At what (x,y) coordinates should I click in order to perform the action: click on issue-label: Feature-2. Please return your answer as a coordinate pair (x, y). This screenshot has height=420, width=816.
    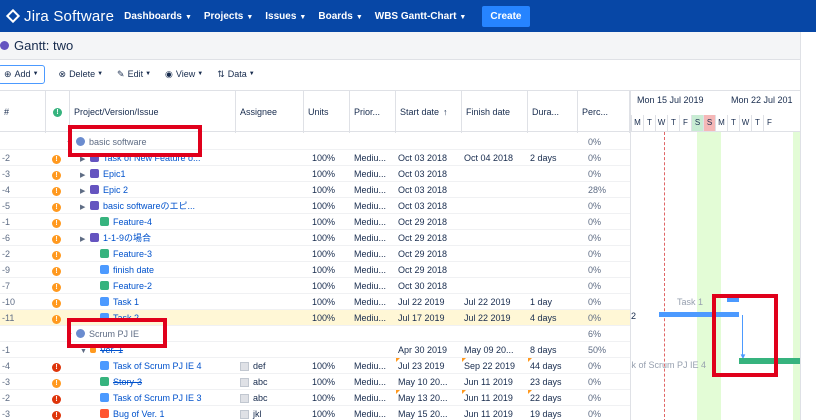
    Looking at the image, I should click on (132, 286).